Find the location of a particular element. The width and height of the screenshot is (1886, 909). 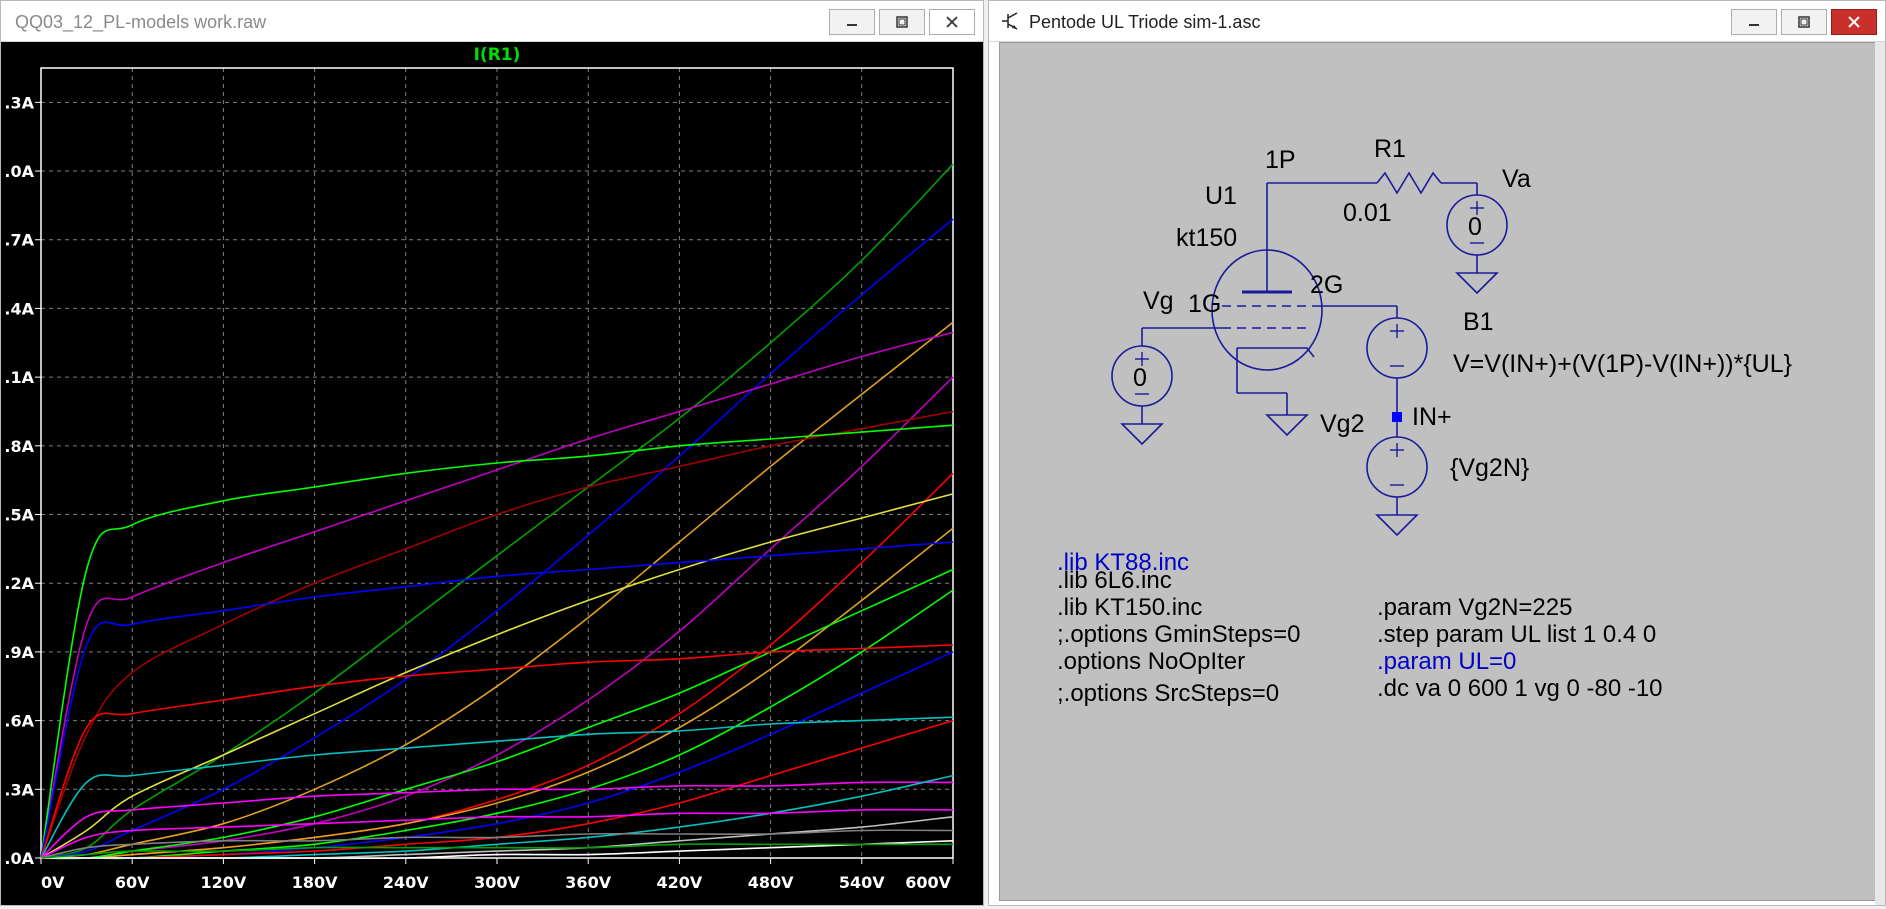

y-tick-label: .5A is located at coordinates (19, 515).